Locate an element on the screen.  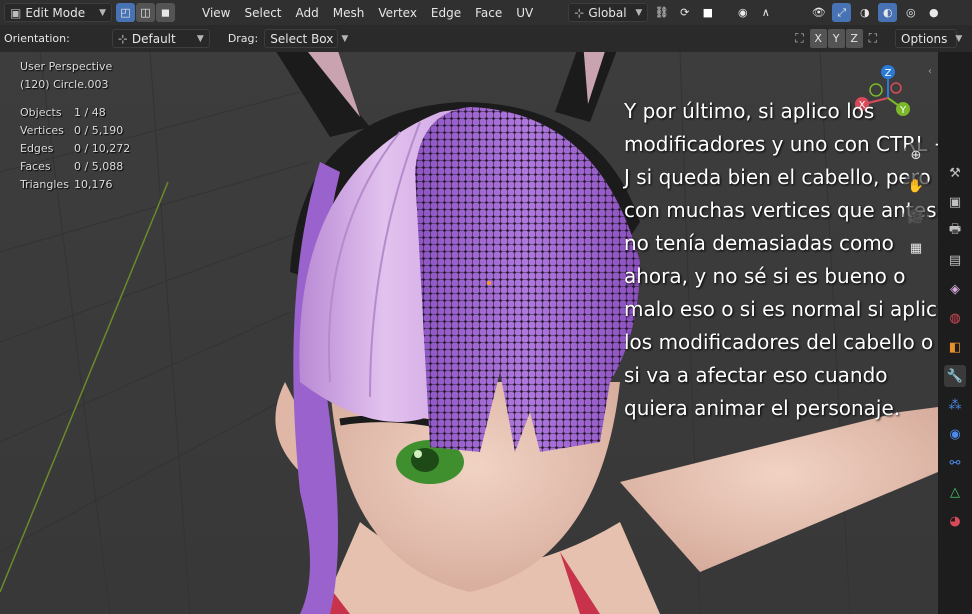
xray-icon: ◐ is located at coordinates (888, 12).